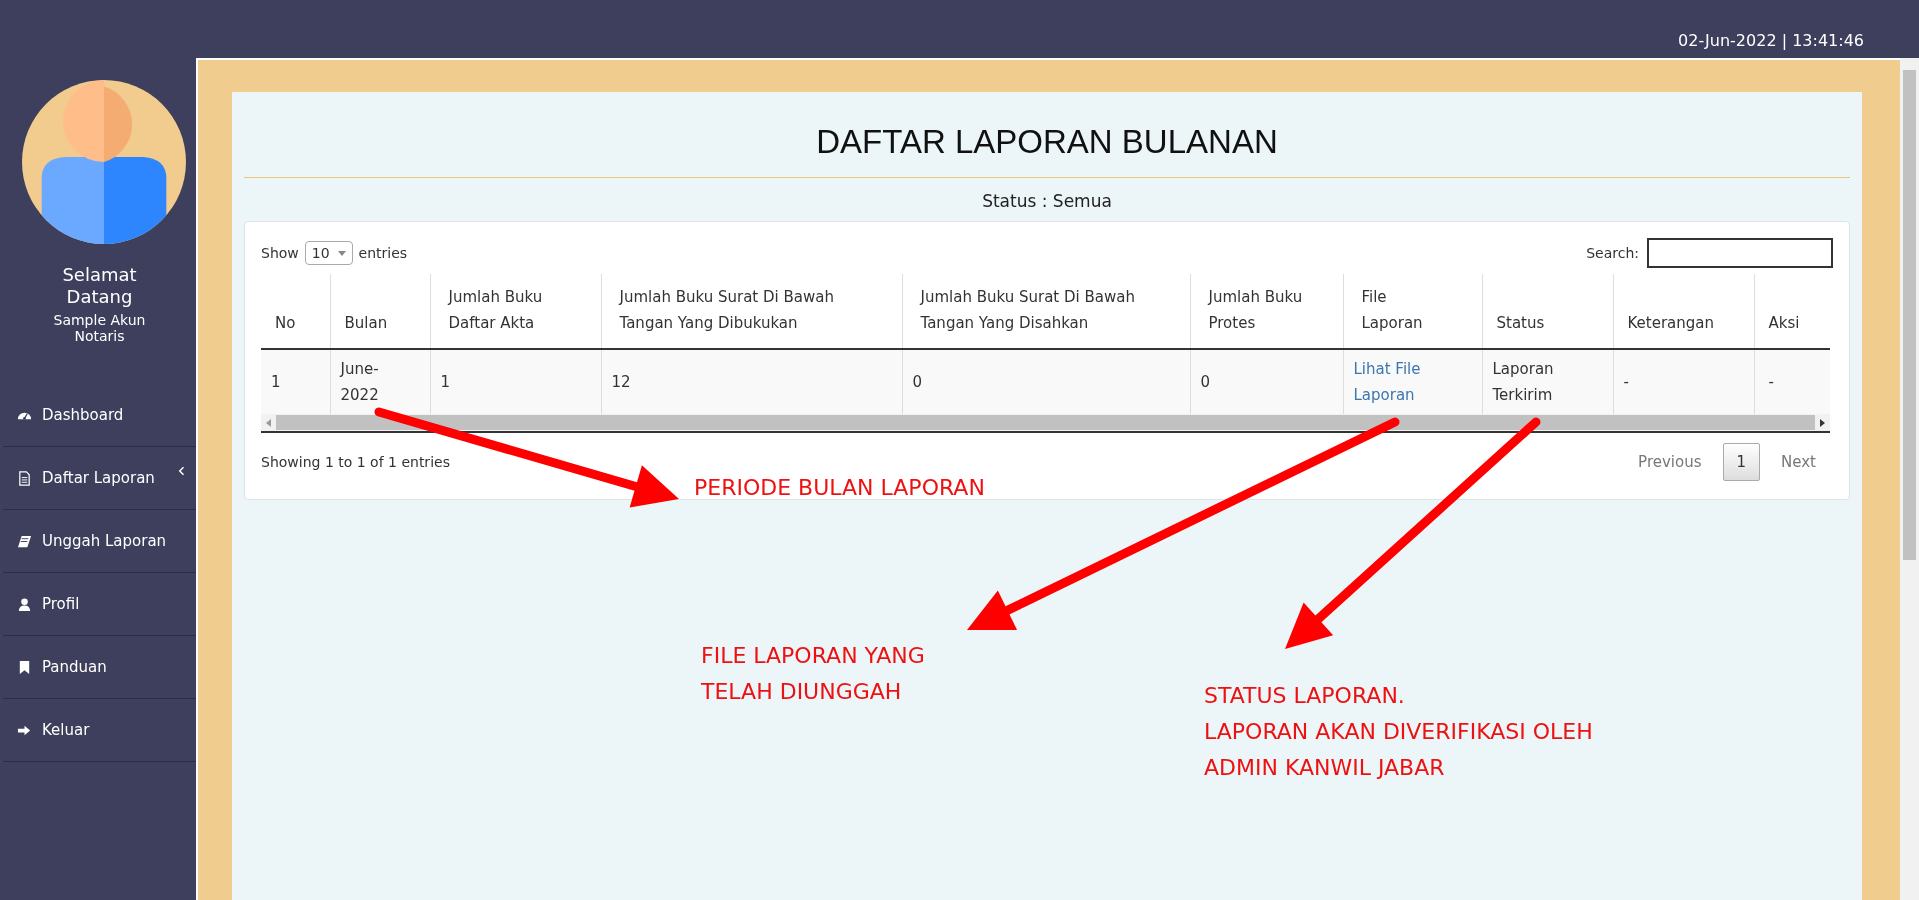  What do you see at coordinates (1909, 479) in the screenshot?
I see `vertical-scrollbar` at bounding box center [1909, 479].